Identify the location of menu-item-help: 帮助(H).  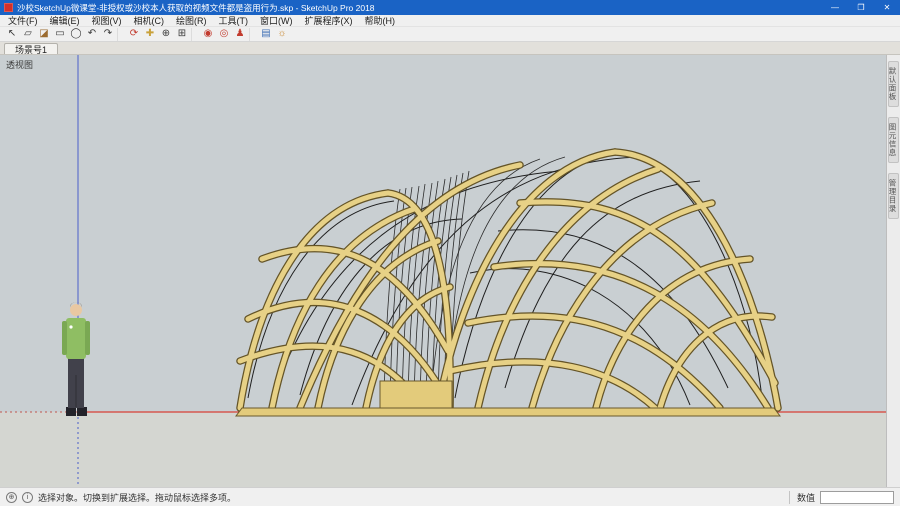
(380, 20).